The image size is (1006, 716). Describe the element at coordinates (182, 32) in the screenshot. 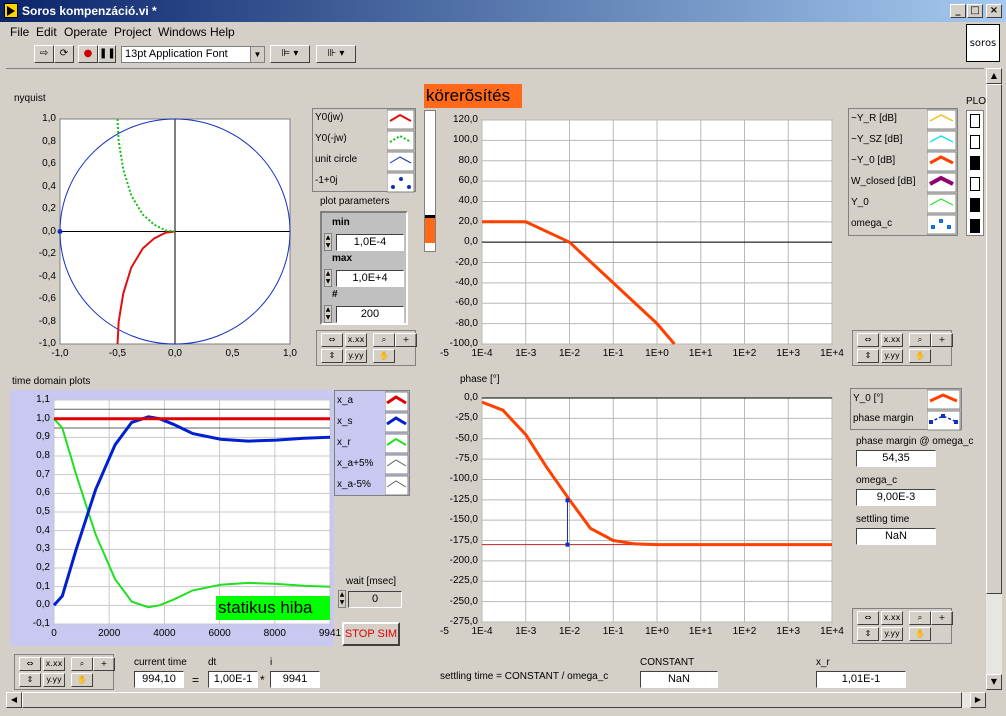

I see `menu-windows: Windows` at that location.